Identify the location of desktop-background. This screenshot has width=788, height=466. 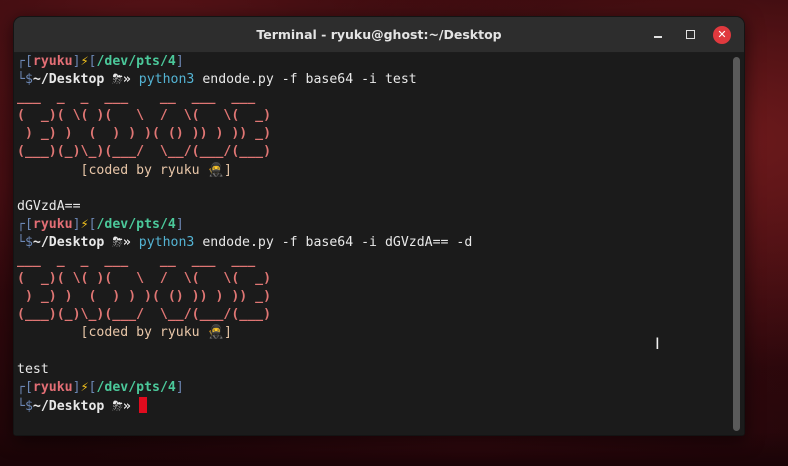
(394, 449).